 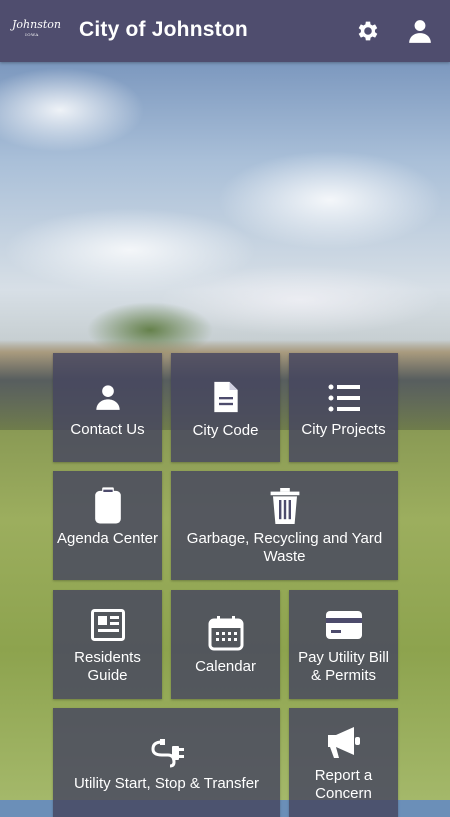 What do you see at coordinates (343, 429) in the screenshot?
I see `tile-label: City Projects` at bounding box center [343, 429].